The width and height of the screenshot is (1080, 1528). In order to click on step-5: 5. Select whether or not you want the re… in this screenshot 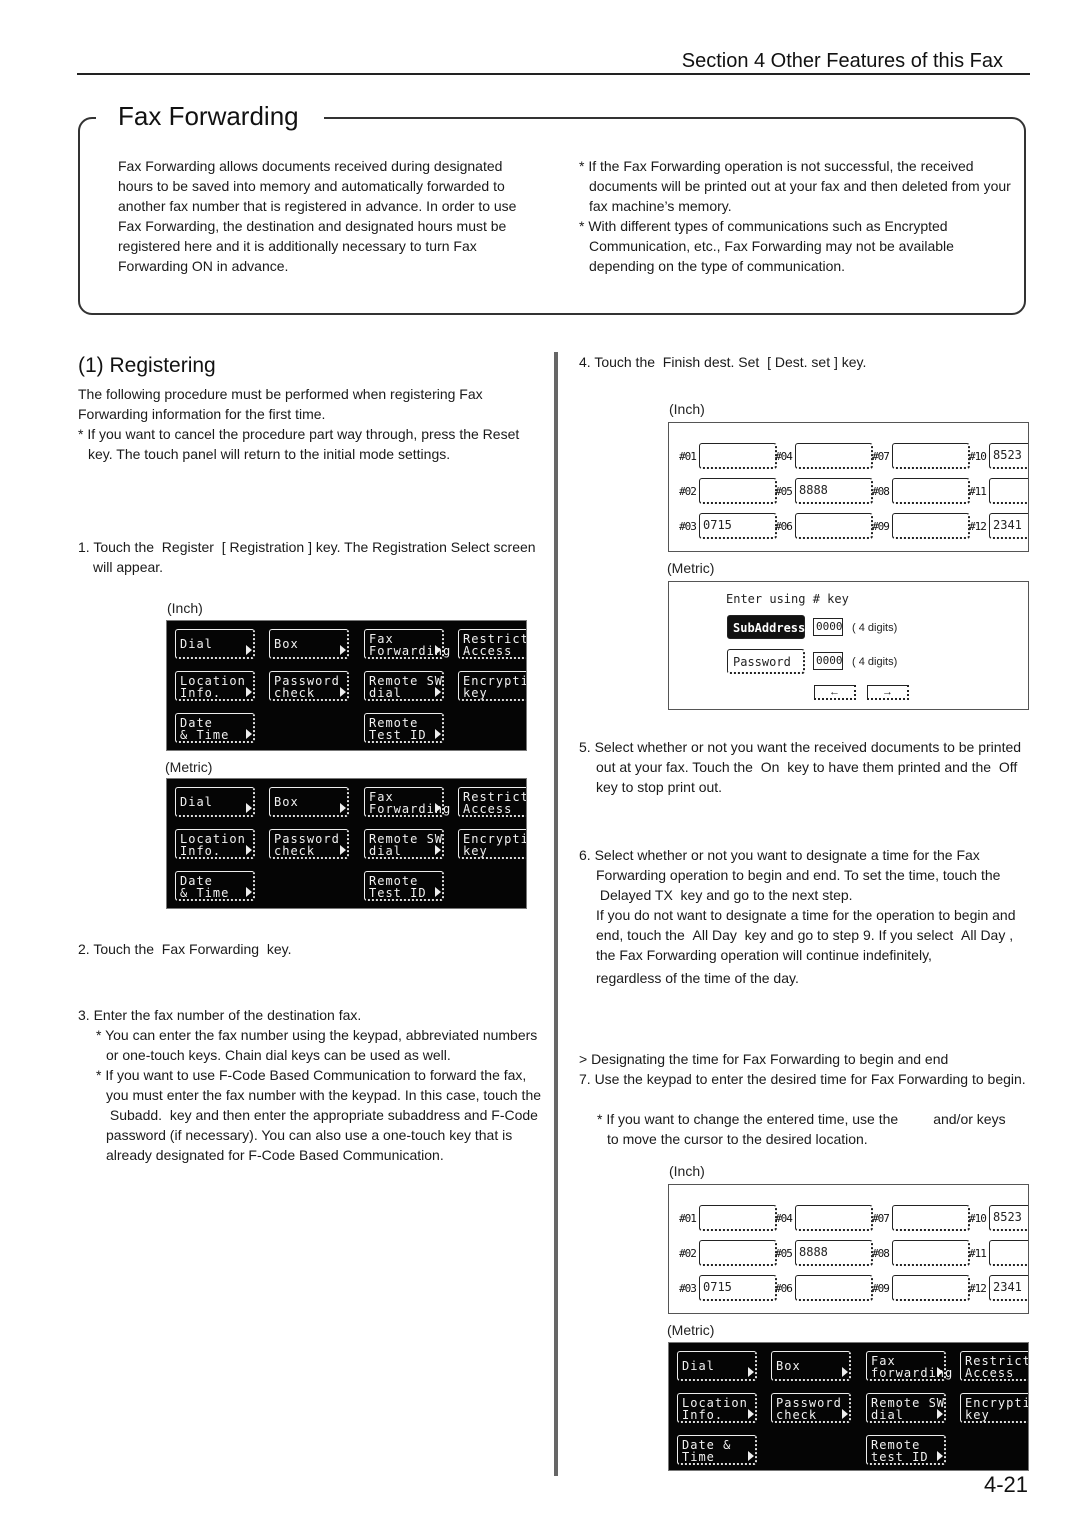, I will do `click(800, 767)`.